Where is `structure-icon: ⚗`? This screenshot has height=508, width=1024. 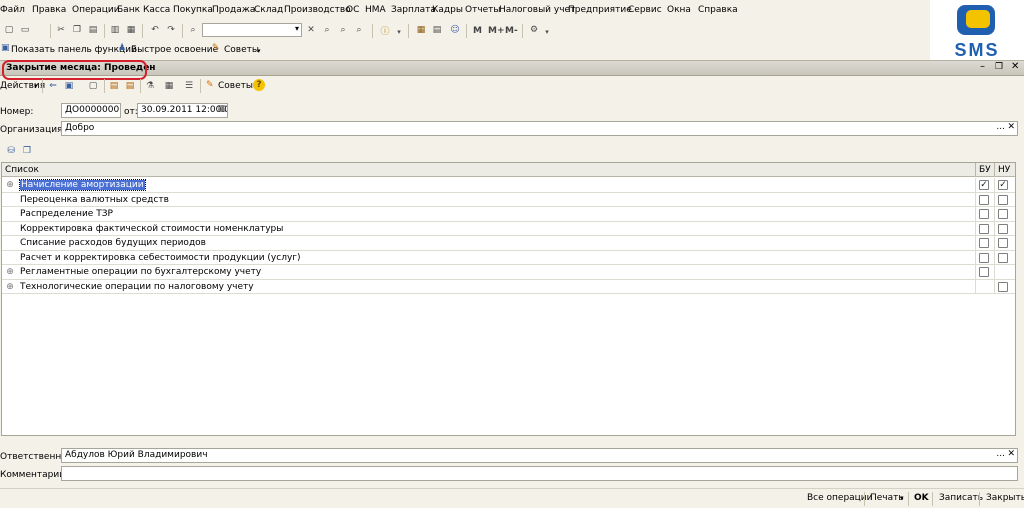 structure-icon: ⚗ is located at coordinates (150, 86).